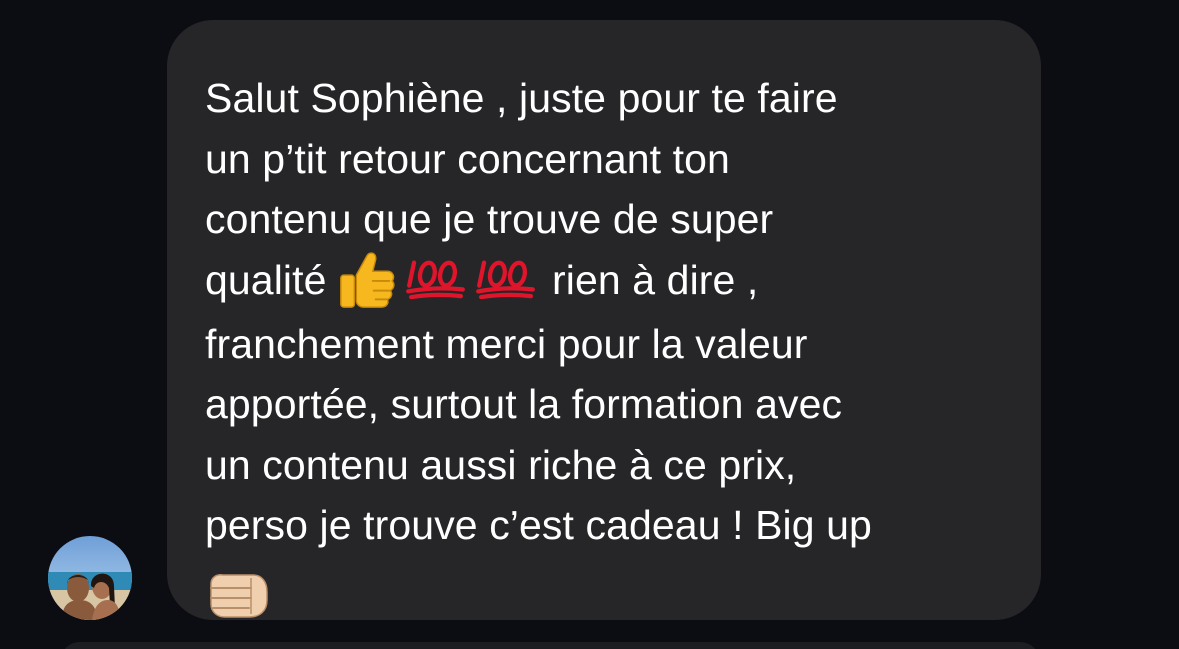 The width and height of the screenshot is (1179, 649). I want to click on message-line-7: un contenu aussi riche à ce prix,, so click(501, 464).